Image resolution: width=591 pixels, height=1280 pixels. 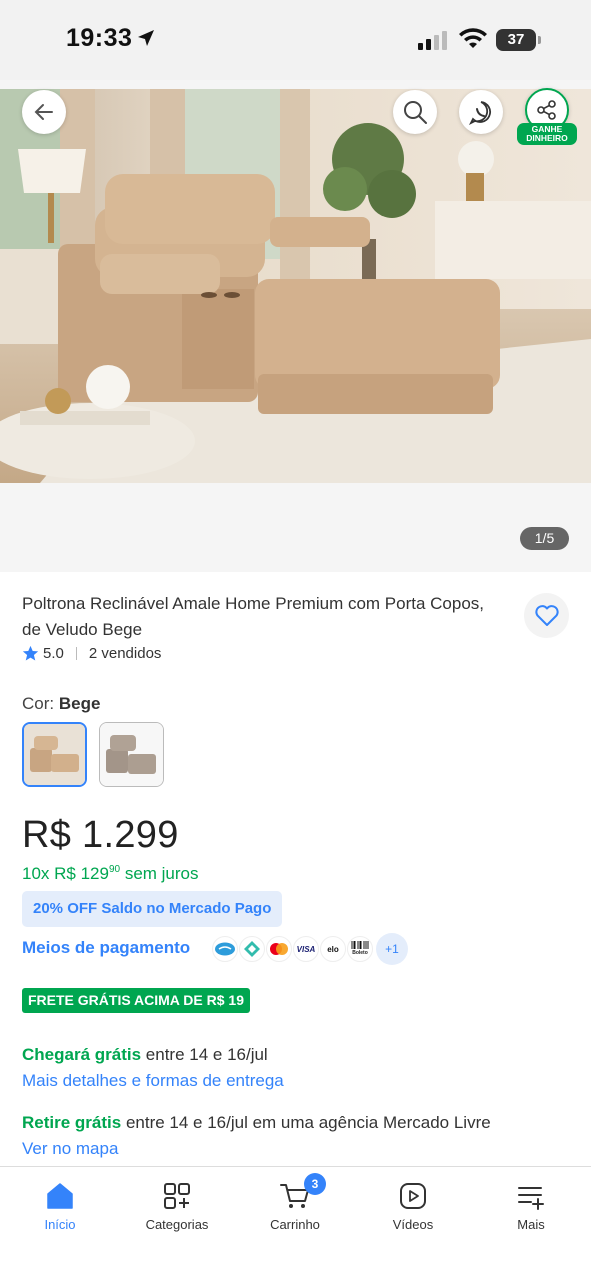 I want to click on status-time: 19:33, so click(x=99, y=38).